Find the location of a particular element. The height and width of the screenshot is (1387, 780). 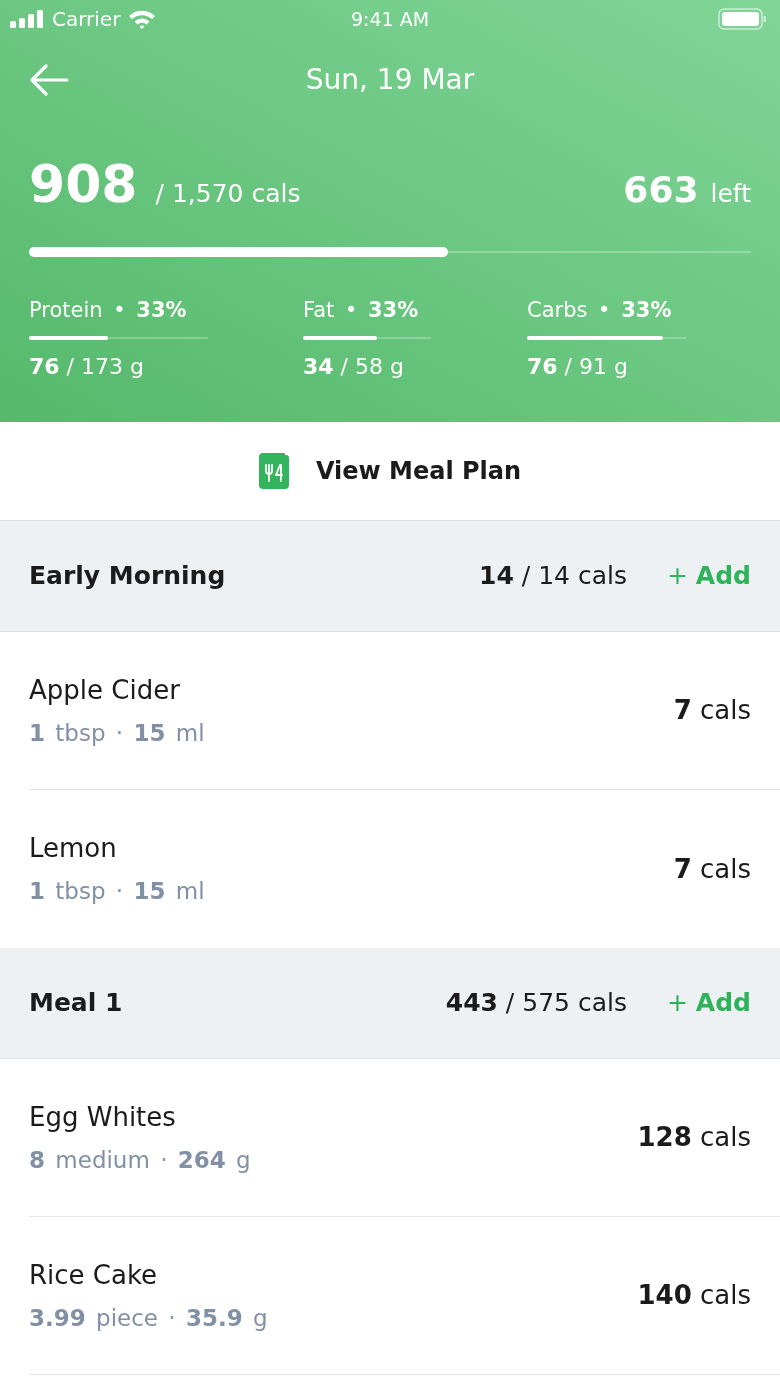

remaining-calories: 663 is located at coordinates (661, 190).